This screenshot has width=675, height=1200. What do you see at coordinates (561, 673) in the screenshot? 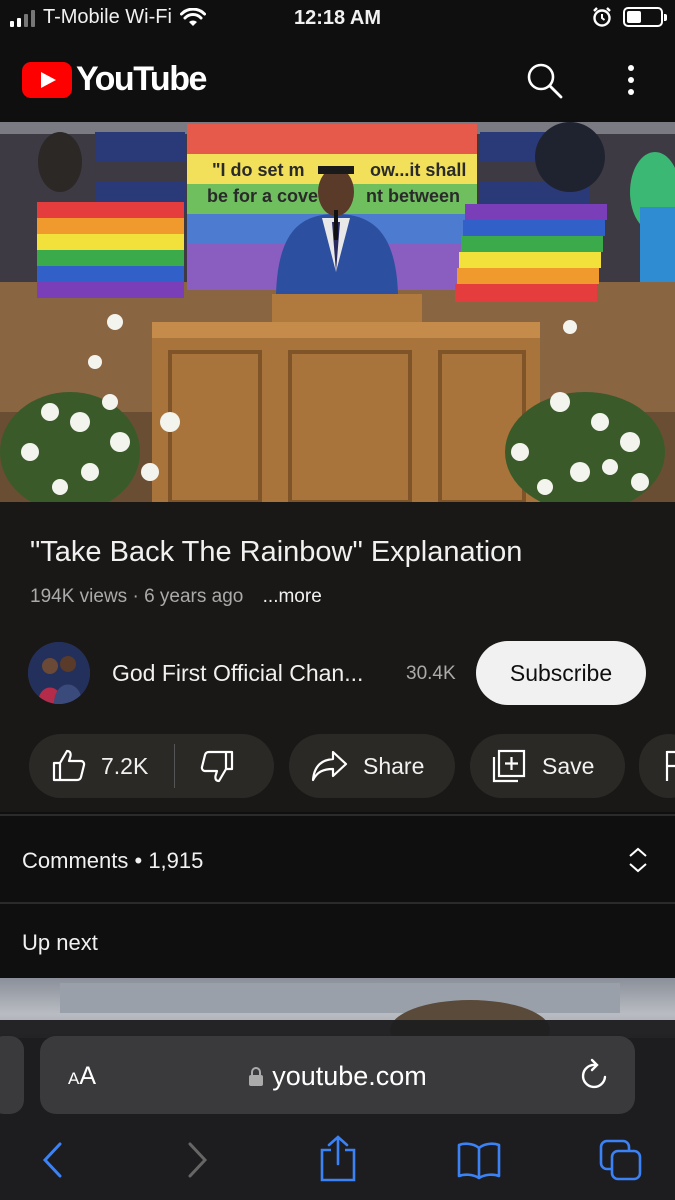
I see `subscribe-button: Subscribe` at bounding box center [561, 673].